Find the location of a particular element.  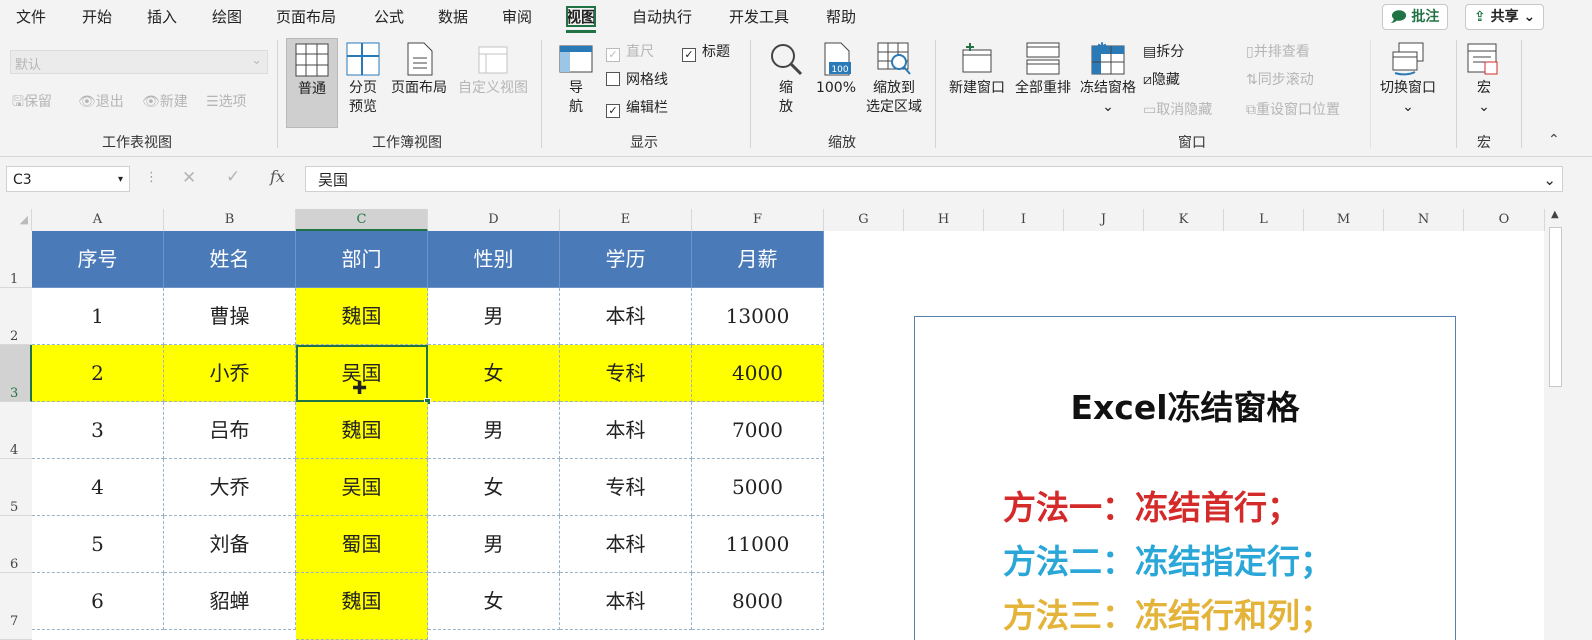

column-header-m: M is located at coordinates (1344, 220).